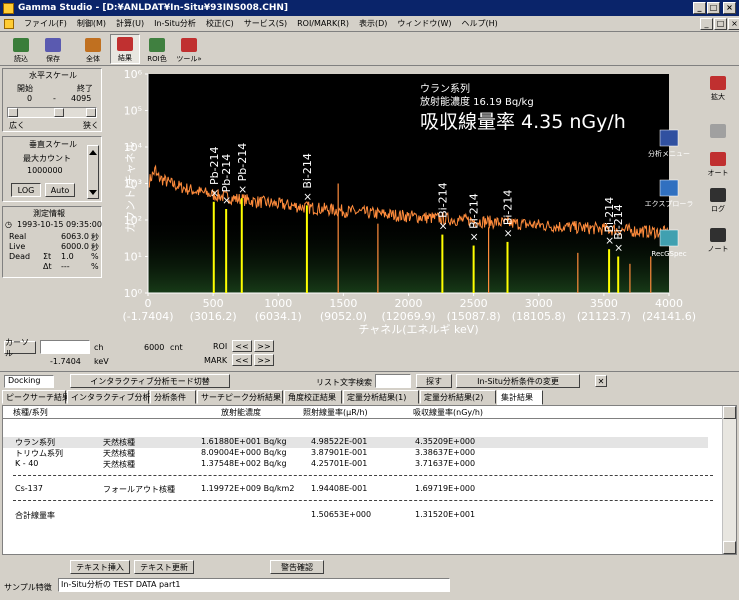 The image size is (739, 600). Describe the element at coordinates (93, 59) in the screenshot. I see `toolbar-label: 全体` at that location.